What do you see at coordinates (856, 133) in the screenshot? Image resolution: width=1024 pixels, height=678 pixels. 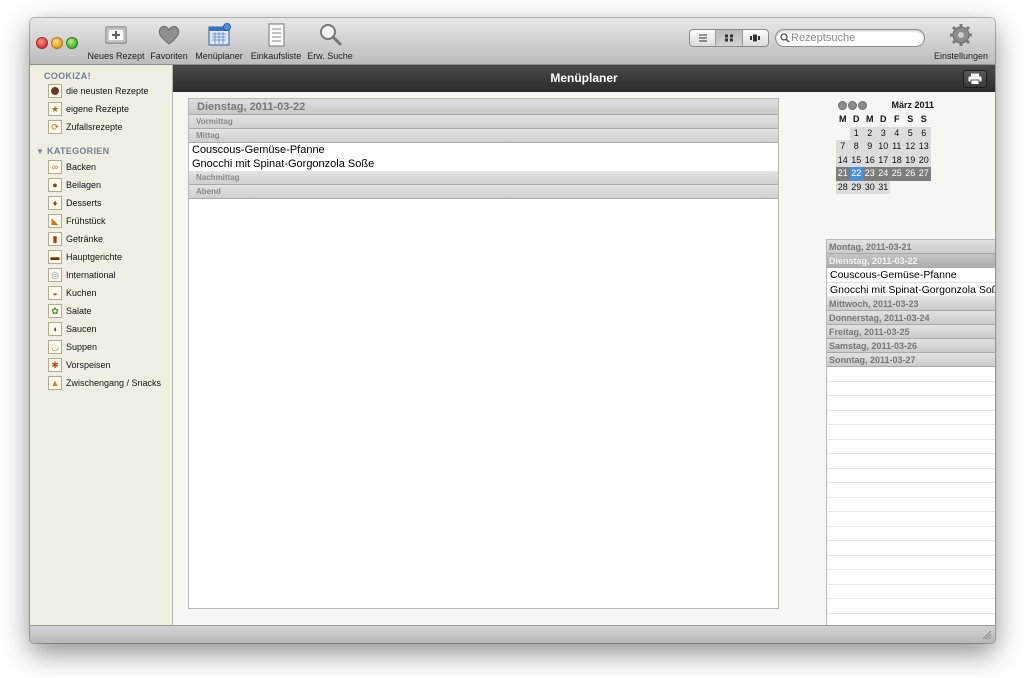 I see `calendar-day: 1` at bounding box center [856, 133].